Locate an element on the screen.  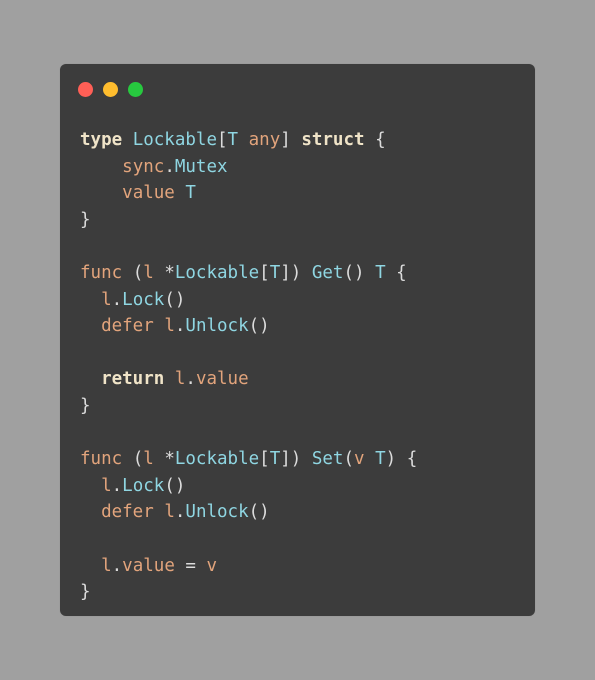
code-line: return l.value is located at coordinates (248, 379).